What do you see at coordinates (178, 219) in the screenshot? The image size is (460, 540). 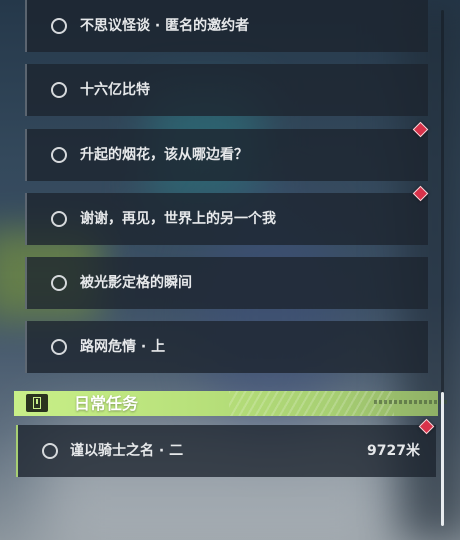 I see `quest-name: 谢谢，再见，世界上的另一个我` at bounding box center [178, 219].